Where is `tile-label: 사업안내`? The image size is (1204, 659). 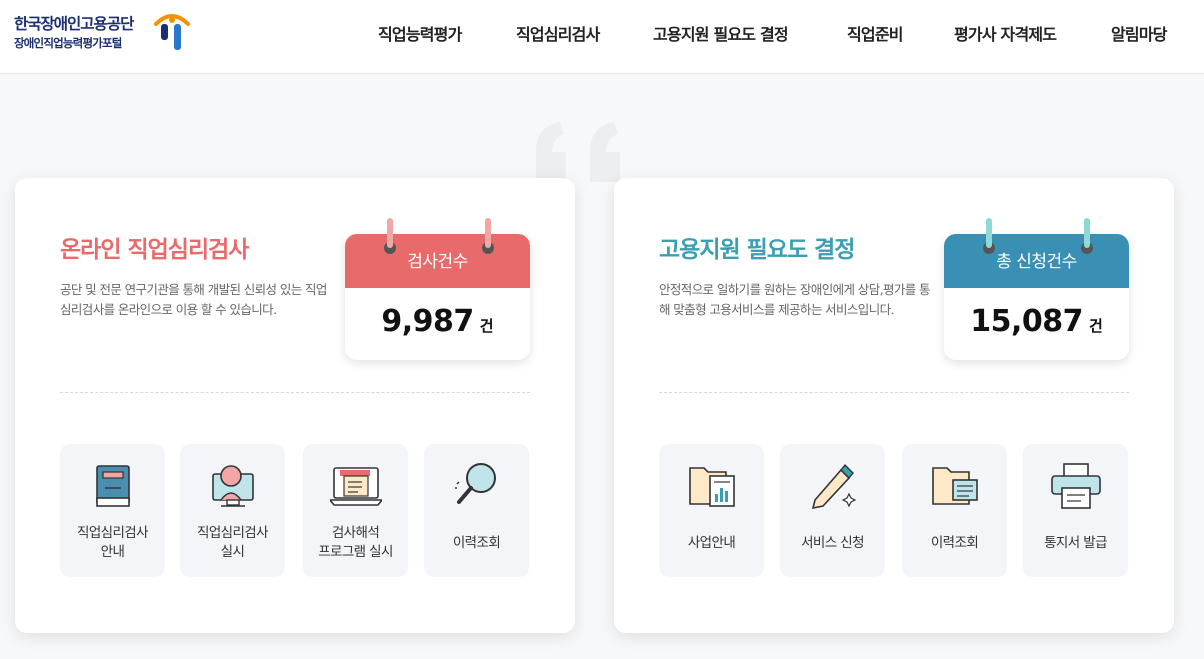
tile-label: 사업안내 is located at coordinates (711, 543).